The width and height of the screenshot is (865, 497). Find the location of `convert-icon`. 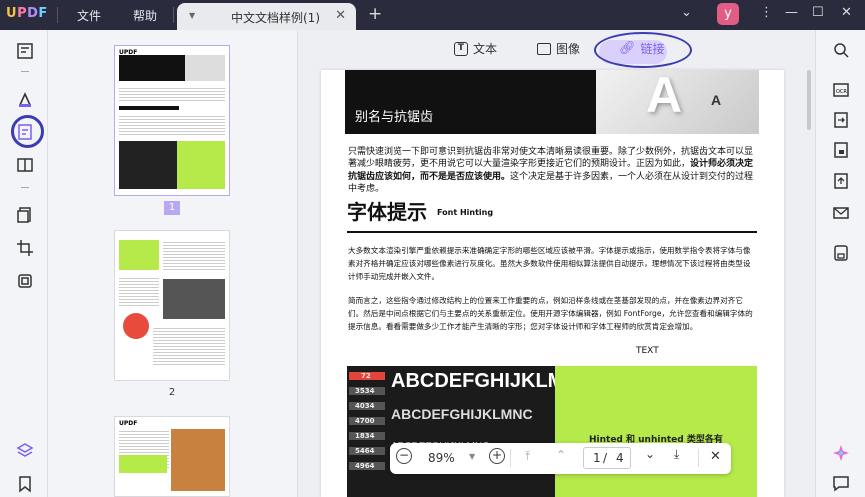

convert-icon is located at coordinates (25, 215).